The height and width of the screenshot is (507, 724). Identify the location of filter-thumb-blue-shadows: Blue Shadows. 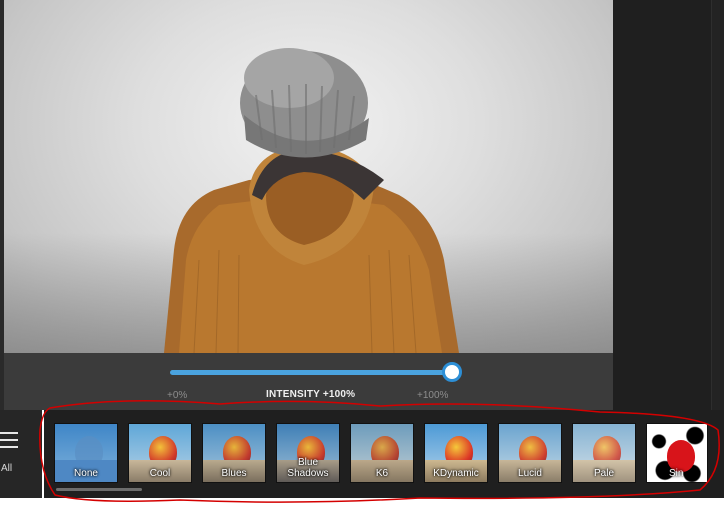
(308, 453).